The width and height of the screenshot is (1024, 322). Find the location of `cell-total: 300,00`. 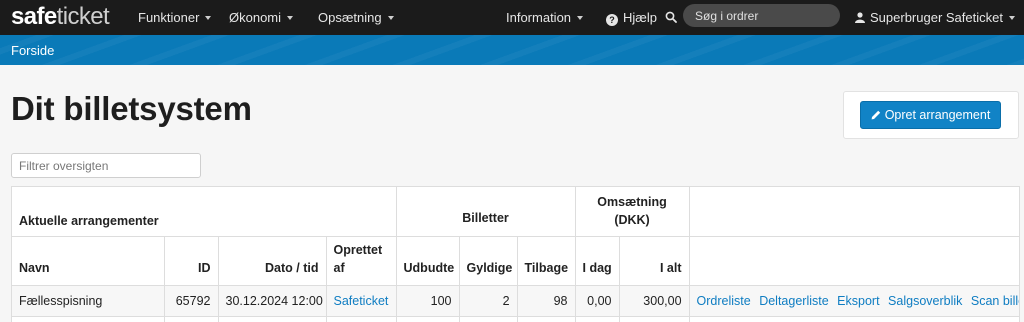

cell-total: 300,00 is located at coordinates (654, 300).